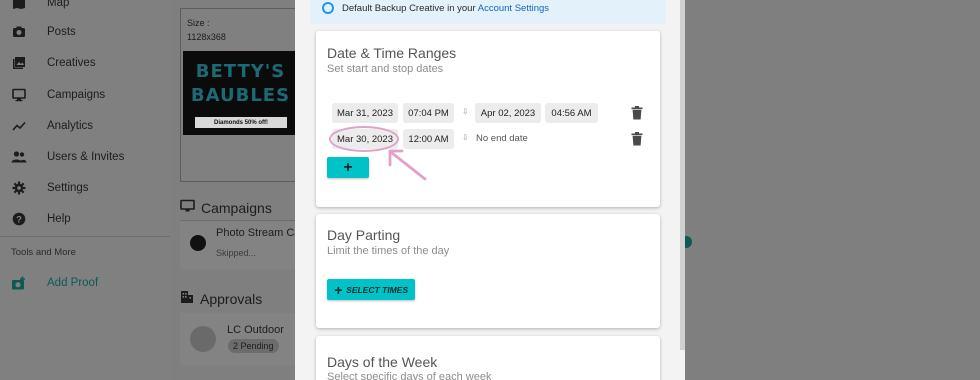  What do you see at coordinates (76, 95) in the screenshot?
I see `sidebar-item-label: Campaigns` at bounding box center [76, 95].